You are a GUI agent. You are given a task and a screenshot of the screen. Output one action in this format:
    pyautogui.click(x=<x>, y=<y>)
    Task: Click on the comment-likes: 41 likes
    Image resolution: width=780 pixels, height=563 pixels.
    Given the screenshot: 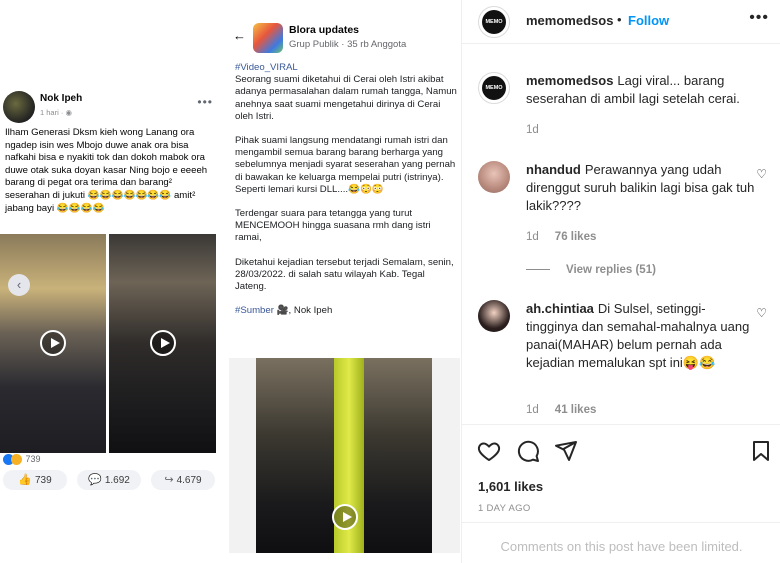 What is the action you would take?
    pyautogui.click(x=576, y=410)
    